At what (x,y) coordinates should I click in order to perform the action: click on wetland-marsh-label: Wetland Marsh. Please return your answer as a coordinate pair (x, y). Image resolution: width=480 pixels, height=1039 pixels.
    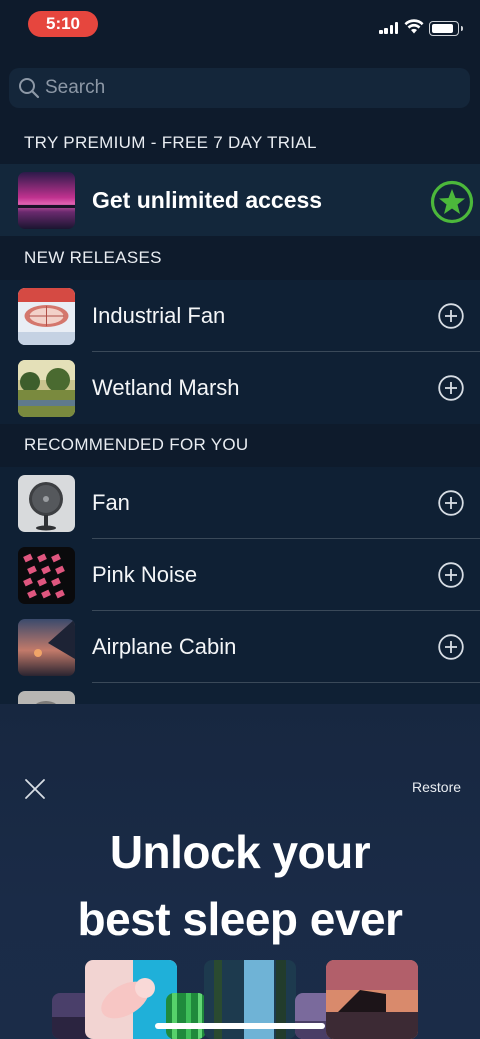
    Looking at the image, I should click on (166, 387).